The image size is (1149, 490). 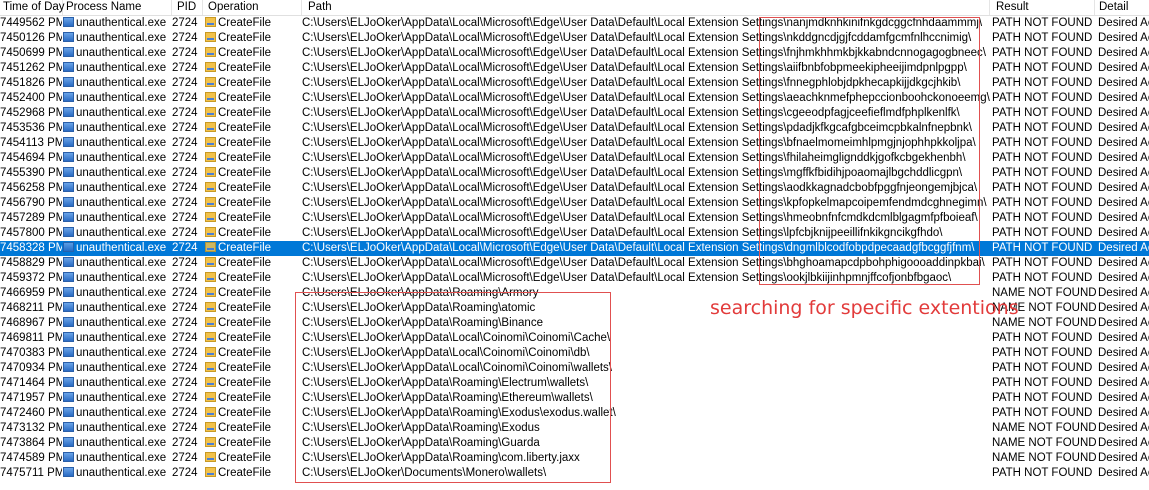 What do you see at coordinates (252, 7) in the screenshot?
I see `column-header-operation: Operation` at bounding box center [252, 7].